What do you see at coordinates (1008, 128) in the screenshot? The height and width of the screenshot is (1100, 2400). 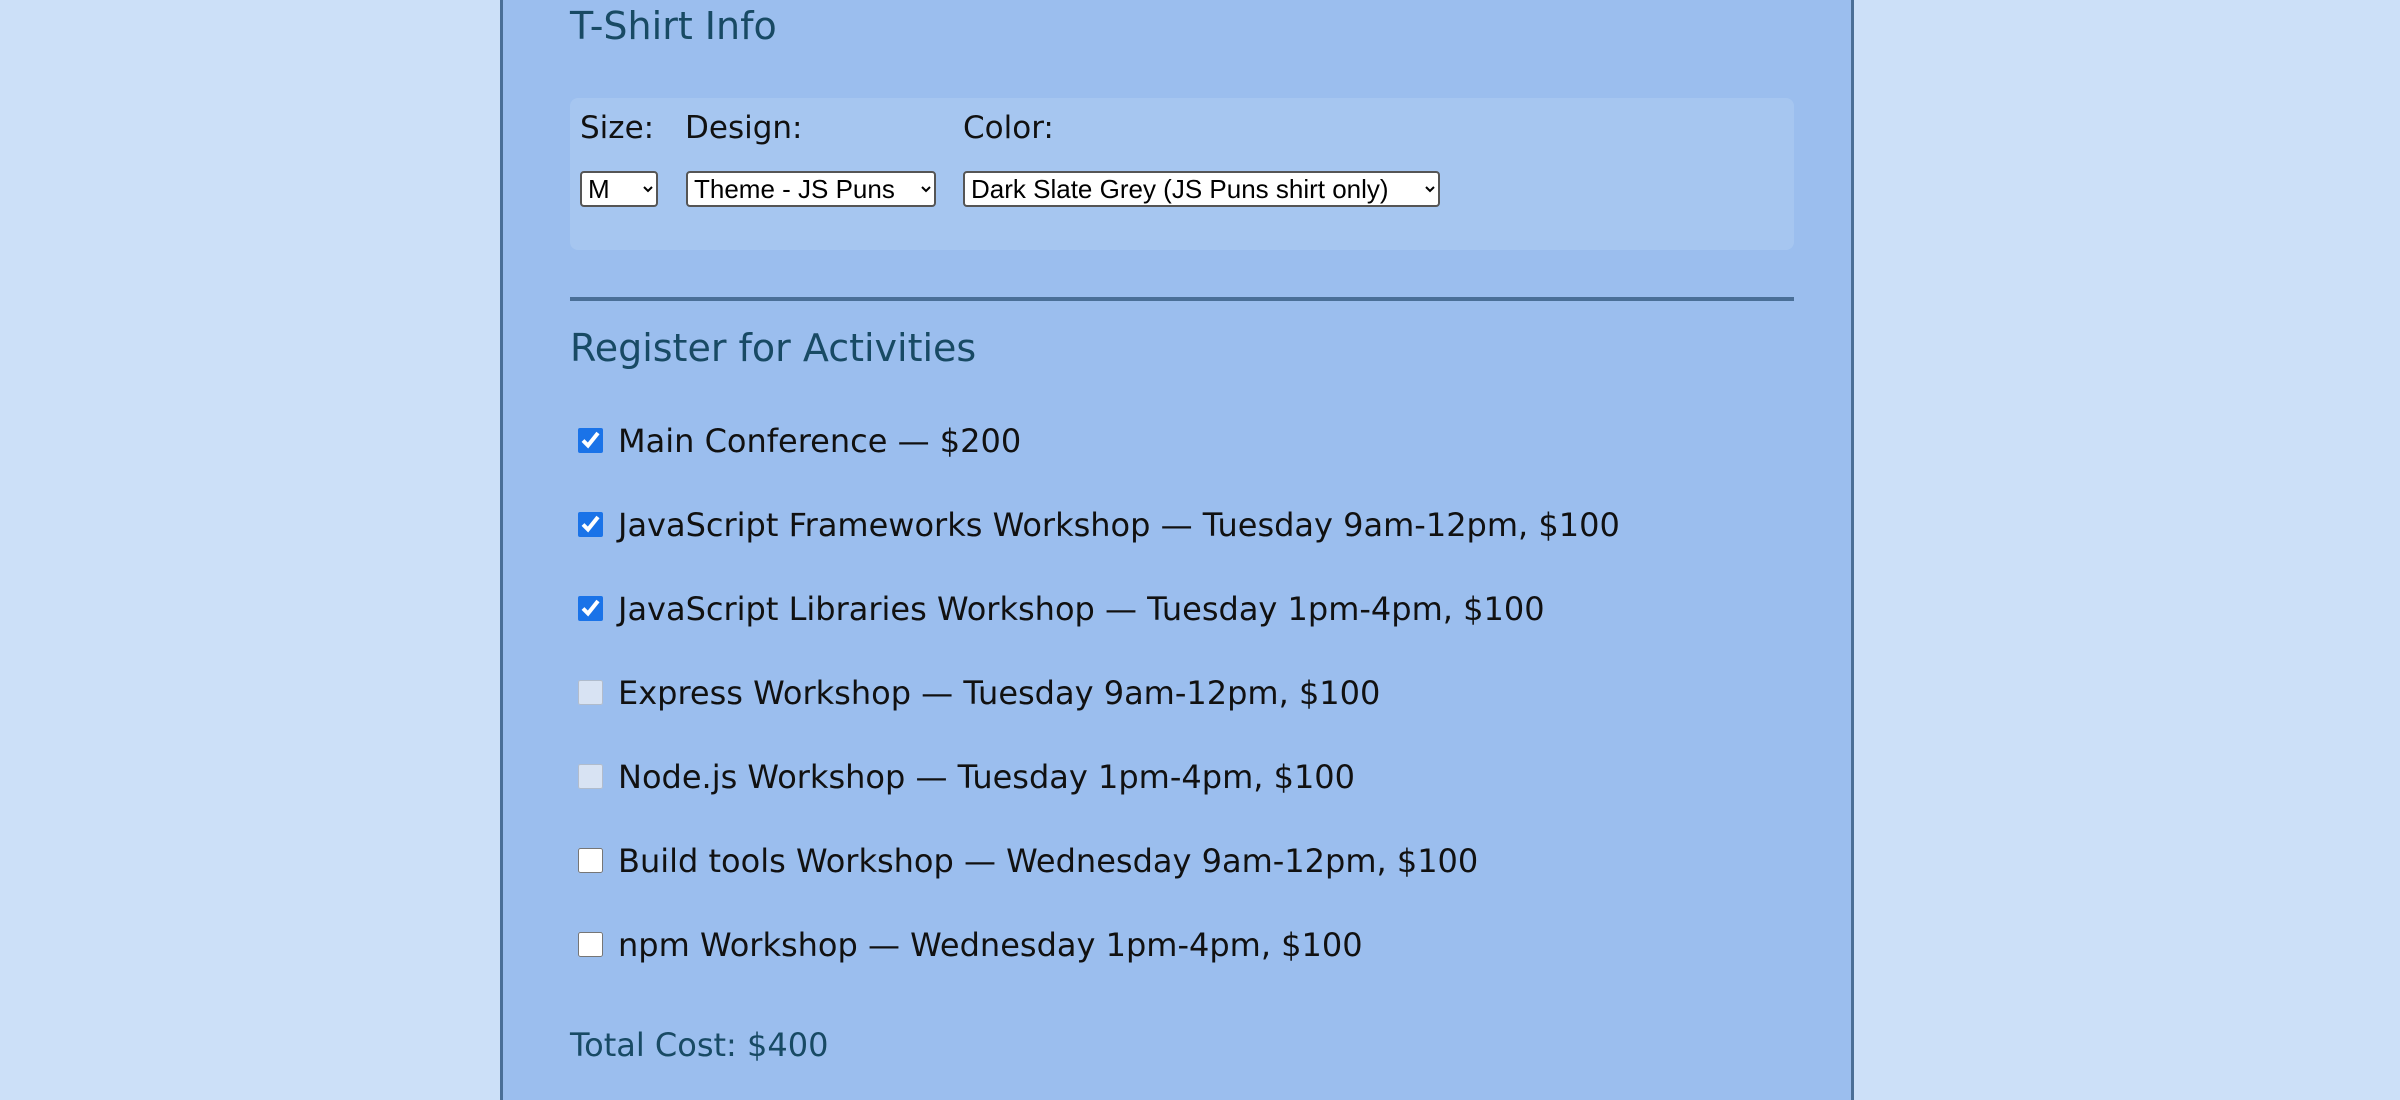 I see `color-label: Color:` at bounding box center [1008, 128].